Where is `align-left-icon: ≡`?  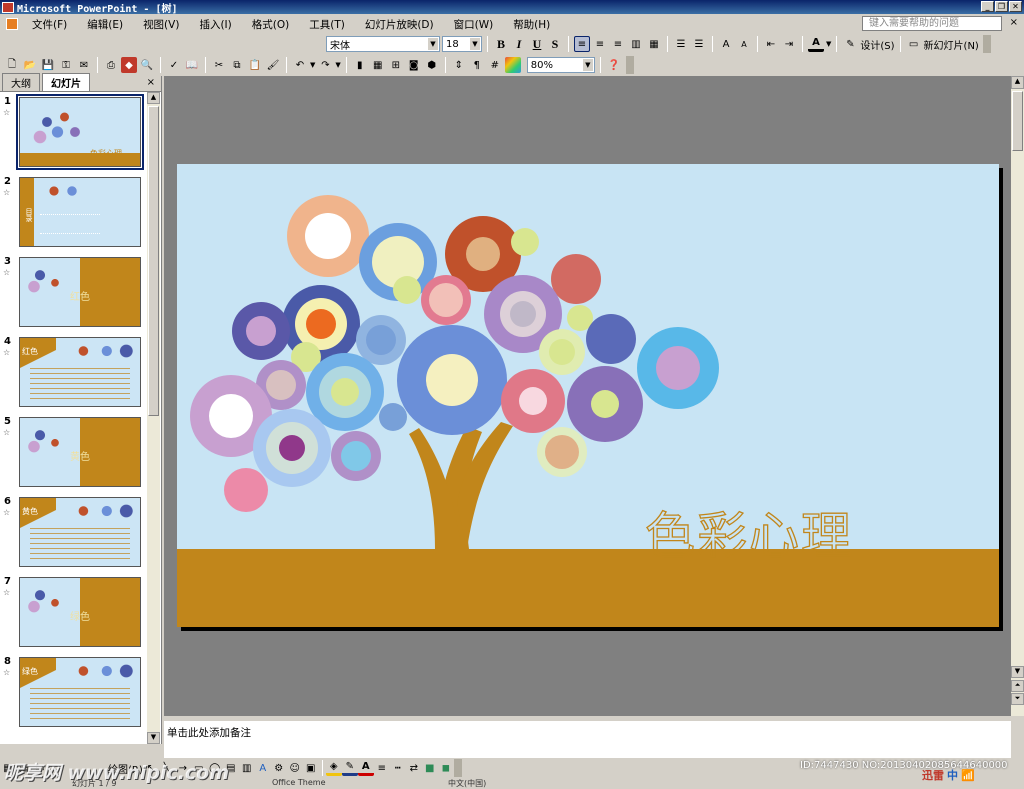 align-left-icon: ≡ is located at coordinates (582, 44).